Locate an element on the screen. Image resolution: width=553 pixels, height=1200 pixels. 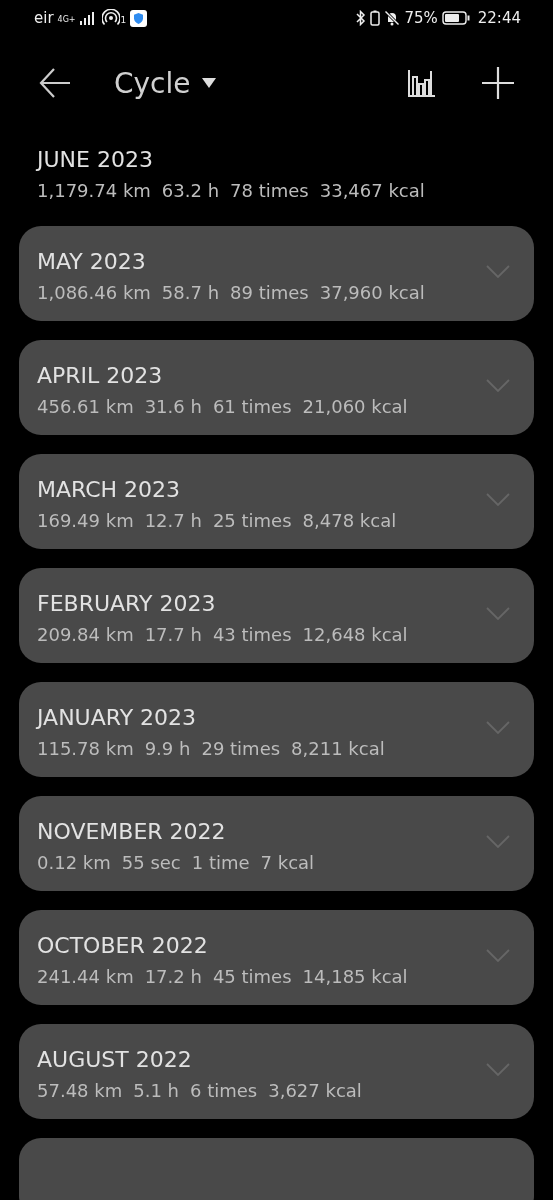
stat-value: 29 times is located at coordinates (241, 749).